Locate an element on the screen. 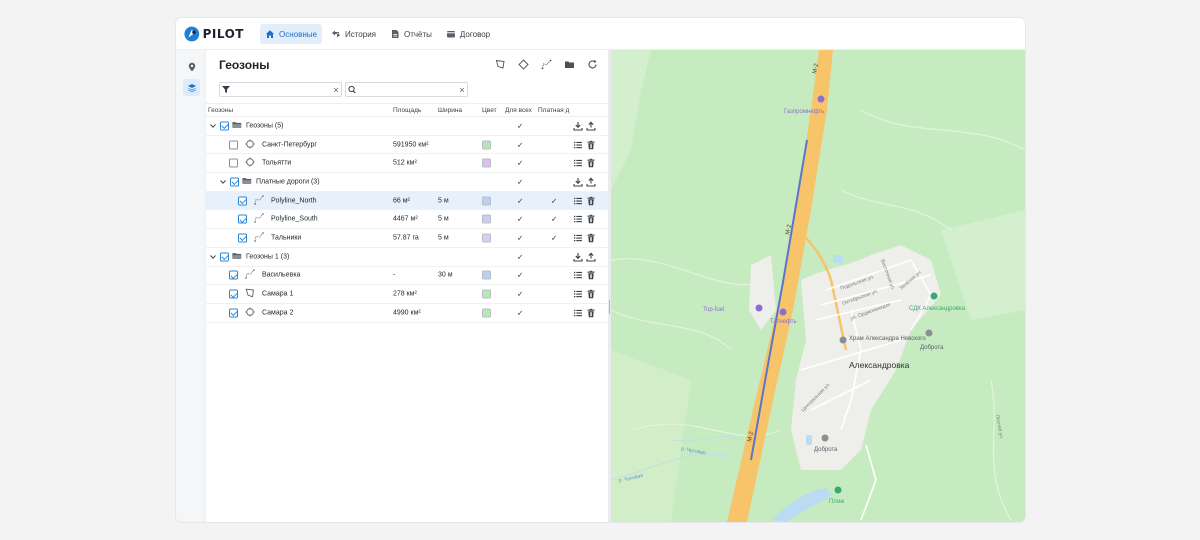 The height and width of the screenshot is (540, 1200). column-header-width: Ширина is located at coordinates (450, 110).